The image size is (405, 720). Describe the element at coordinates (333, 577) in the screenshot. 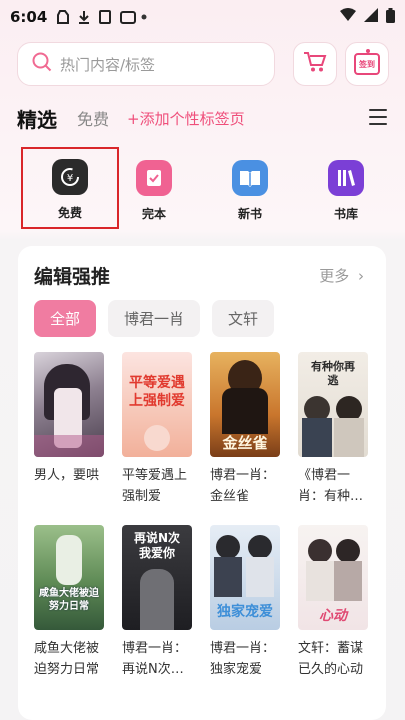

I see `book-cover: 心动` at that location.